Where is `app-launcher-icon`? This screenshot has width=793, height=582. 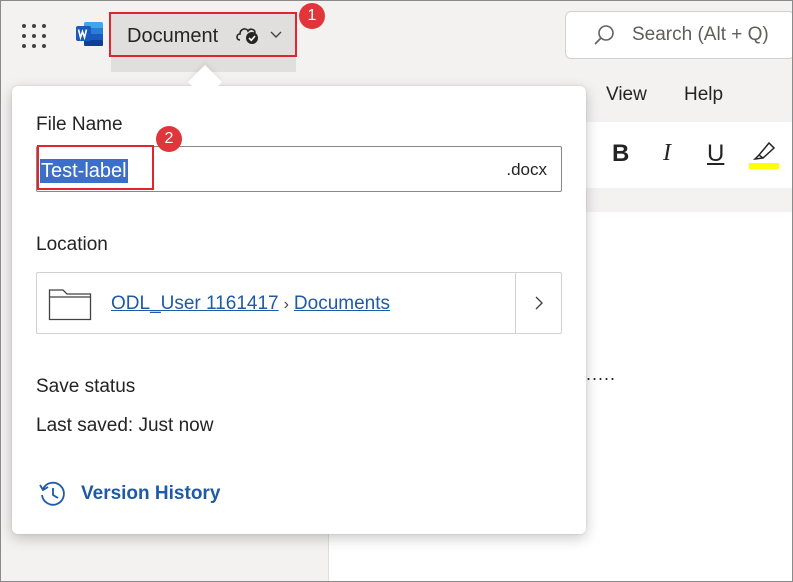
app-launcher-icon is located at coordinates (35, 37).